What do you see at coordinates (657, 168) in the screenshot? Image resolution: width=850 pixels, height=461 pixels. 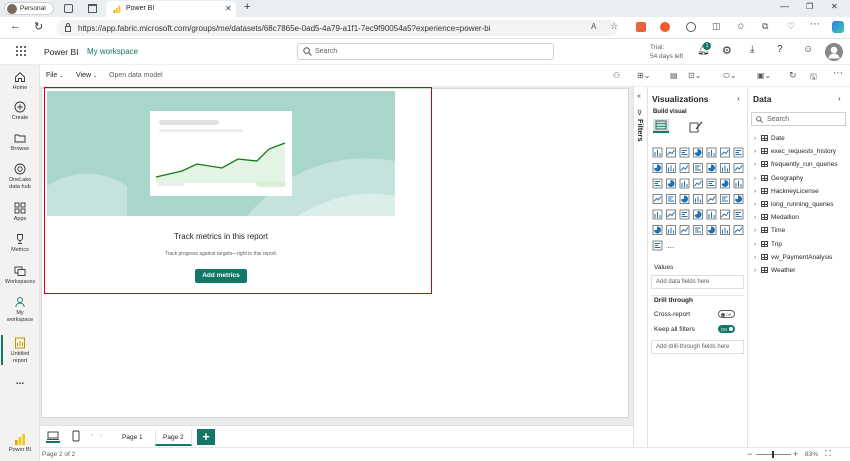 I see `line-icon` at bounding box center [657, 168].